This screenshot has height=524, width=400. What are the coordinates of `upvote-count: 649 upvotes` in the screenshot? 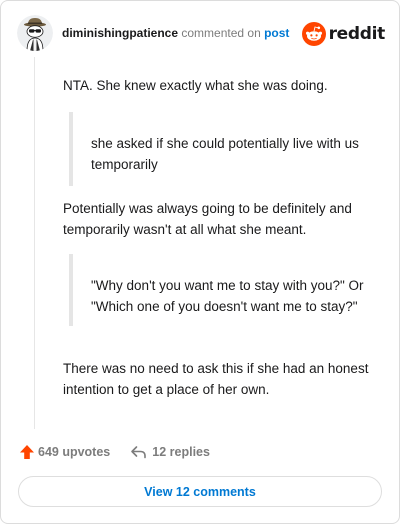 It's located at (74, 452).